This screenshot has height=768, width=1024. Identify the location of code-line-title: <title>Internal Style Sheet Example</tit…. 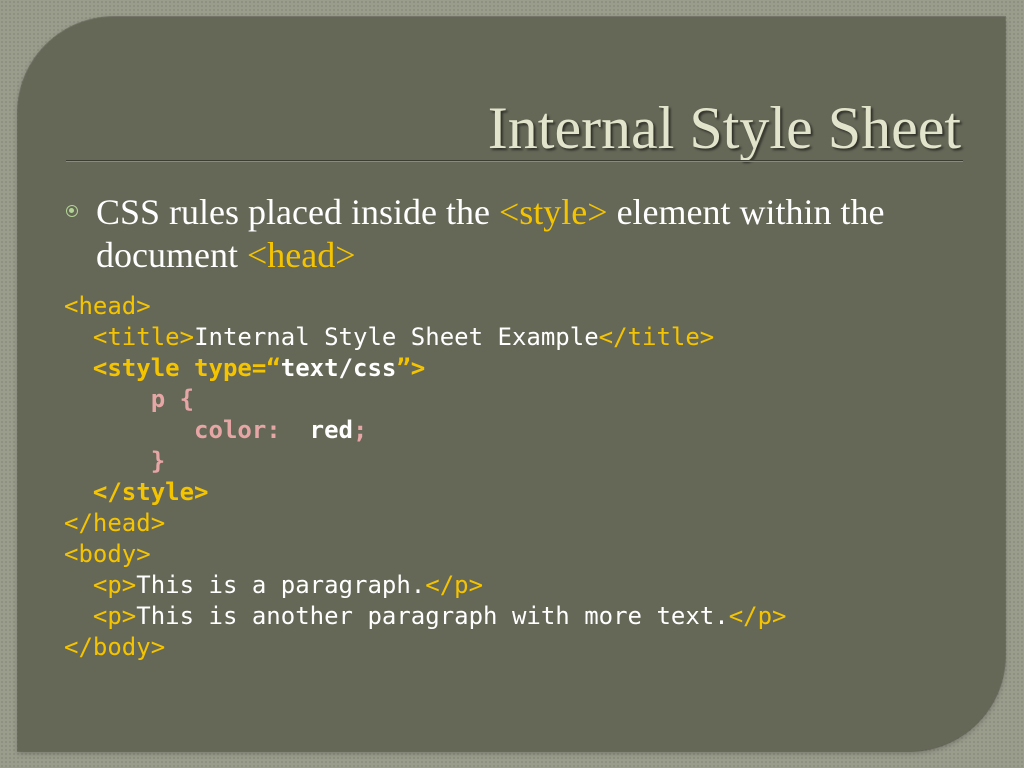
(425, 337).